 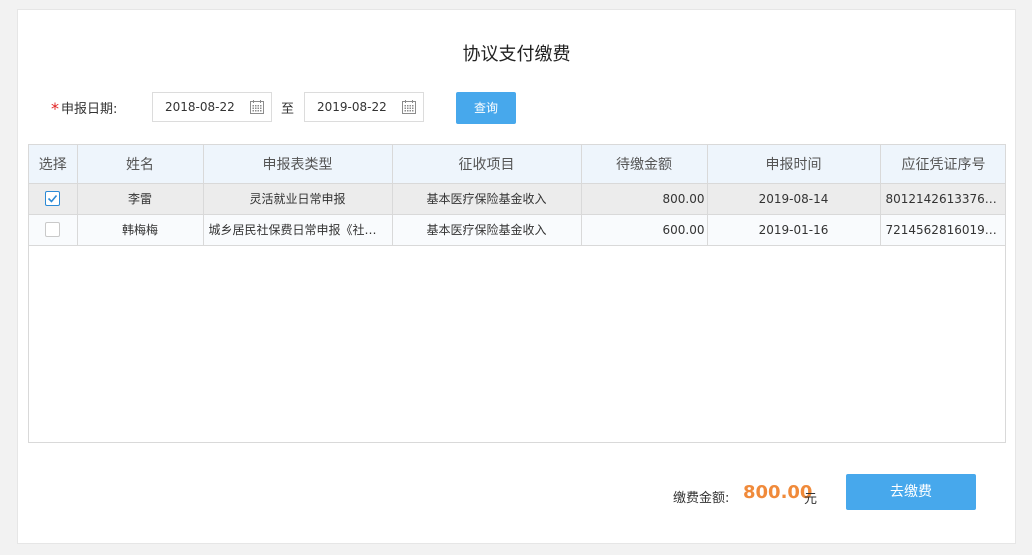 What do you see at coordinates (140, 199) in the screenshot?
I see `row-name: 李雷` at bounding box center [140, 199].